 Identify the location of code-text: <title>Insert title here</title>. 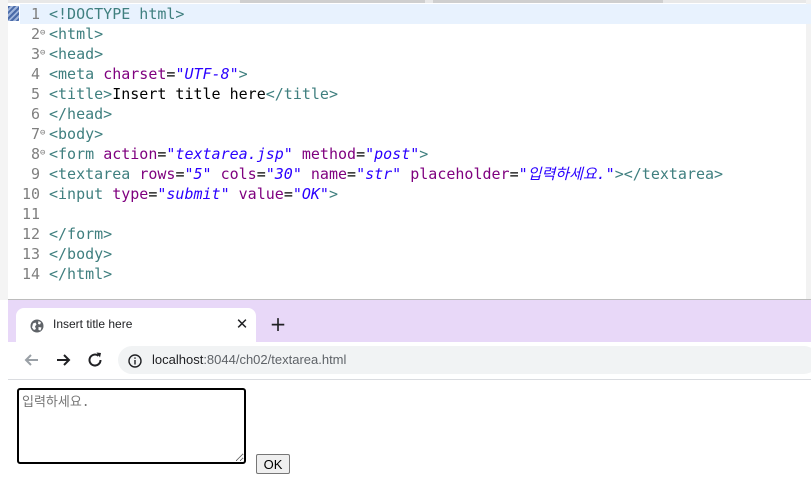
(193, 94).